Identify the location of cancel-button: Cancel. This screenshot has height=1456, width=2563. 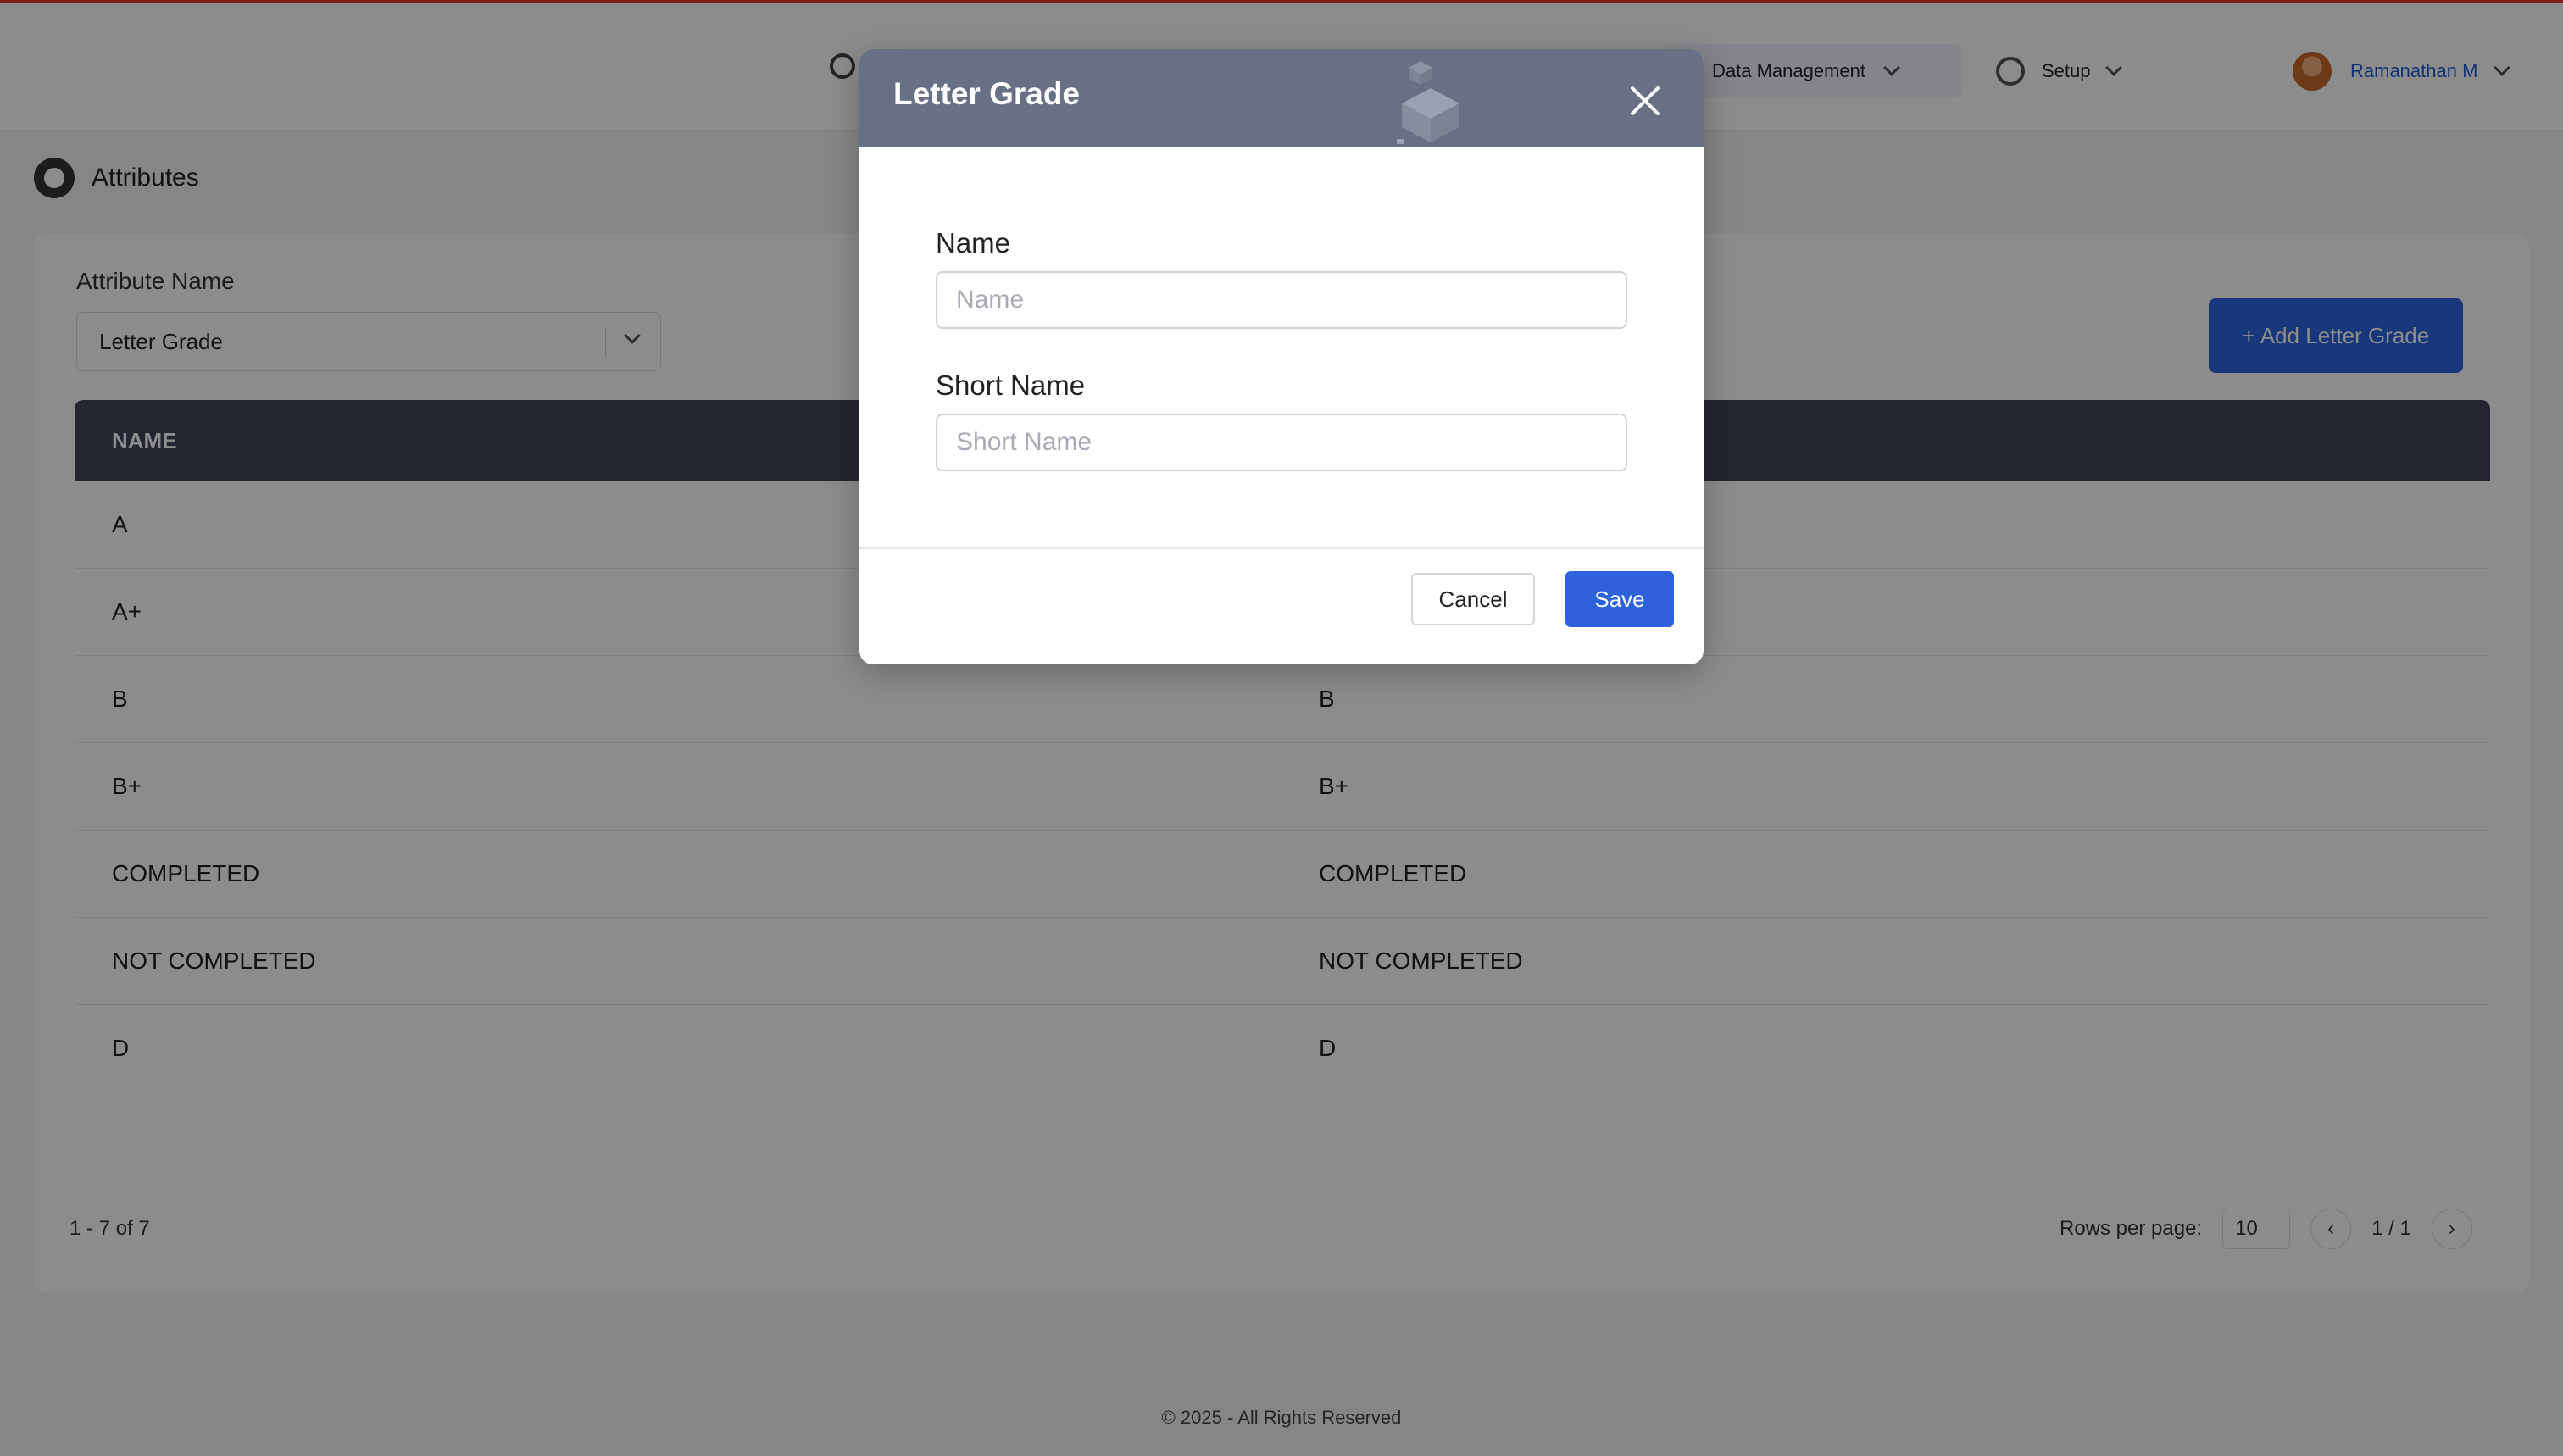
(1473, 599).